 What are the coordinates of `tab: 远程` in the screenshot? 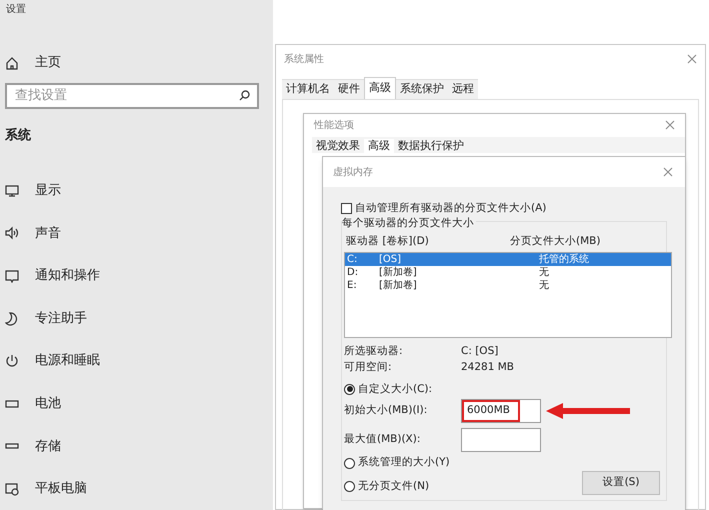 It's located at (463, 89).